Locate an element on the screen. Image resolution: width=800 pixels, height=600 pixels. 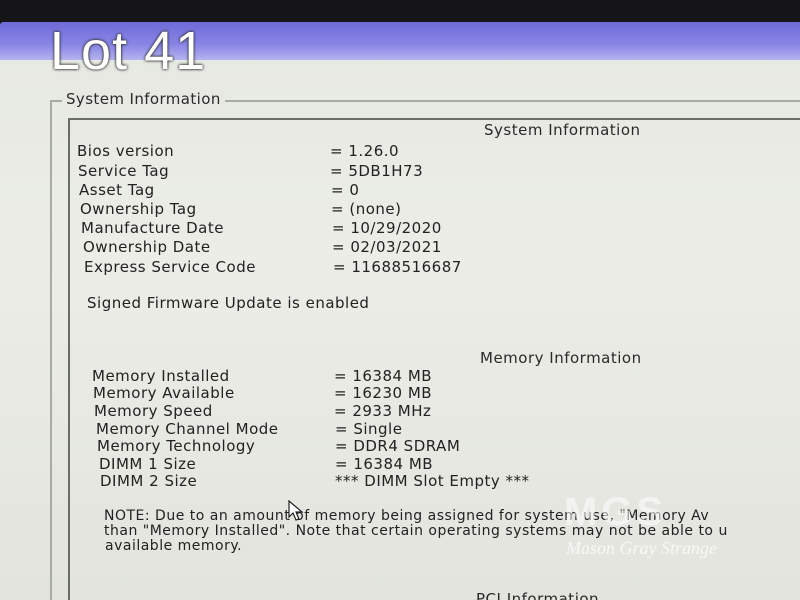
row-value-bios-version: = 1.26.0 is located at coordinates (365, 151).